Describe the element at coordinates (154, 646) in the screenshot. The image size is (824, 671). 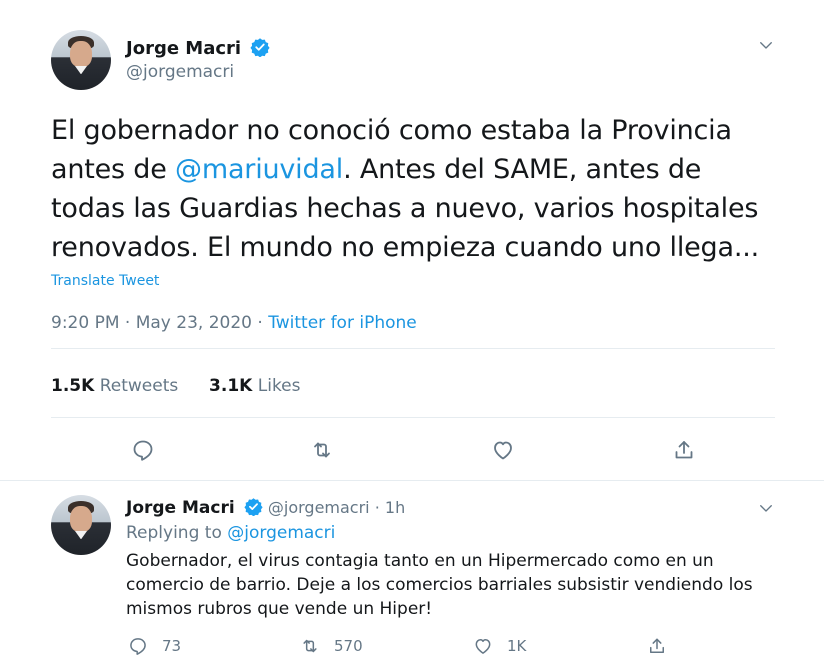
I see `reply-reply-action: 73` at that location.